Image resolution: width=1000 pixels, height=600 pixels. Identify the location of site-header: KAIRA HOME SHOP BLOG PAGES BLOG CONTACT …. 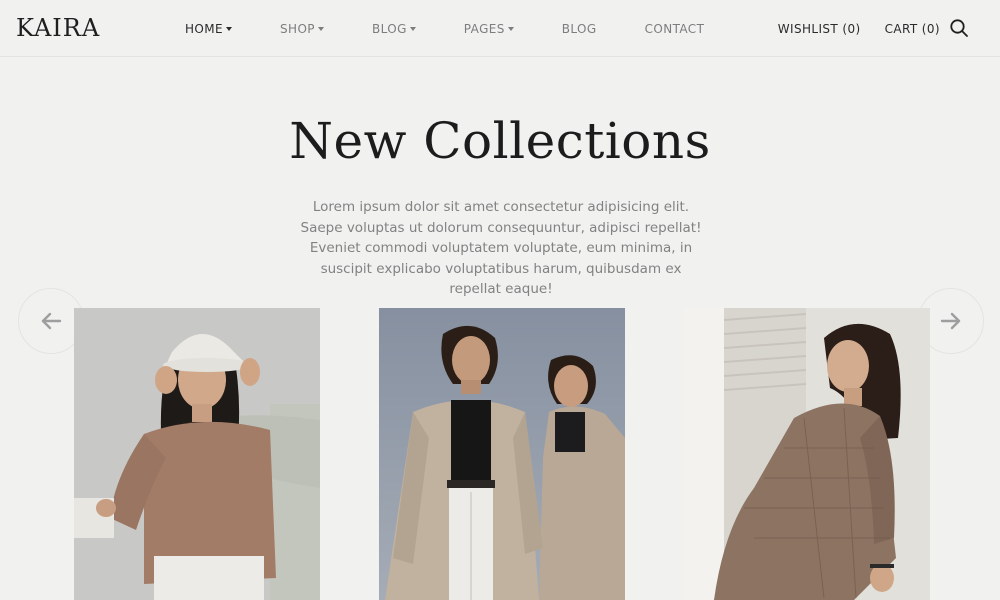
(500, 28).